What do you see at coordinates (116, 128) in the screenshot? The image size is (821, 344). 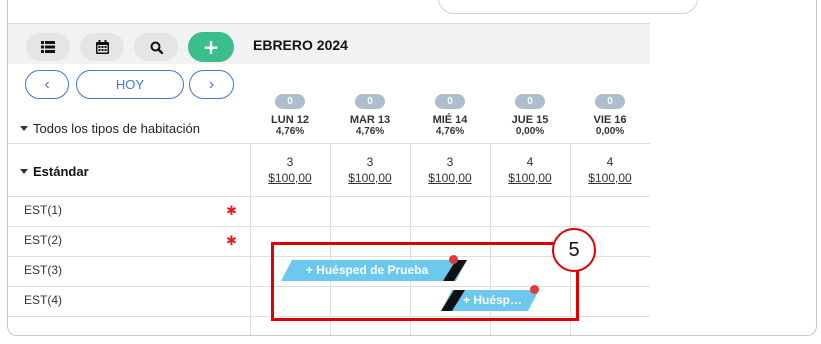 I see `room-type-filter-label: Todos los tipos de habitación` at bounding box center [116, 128].